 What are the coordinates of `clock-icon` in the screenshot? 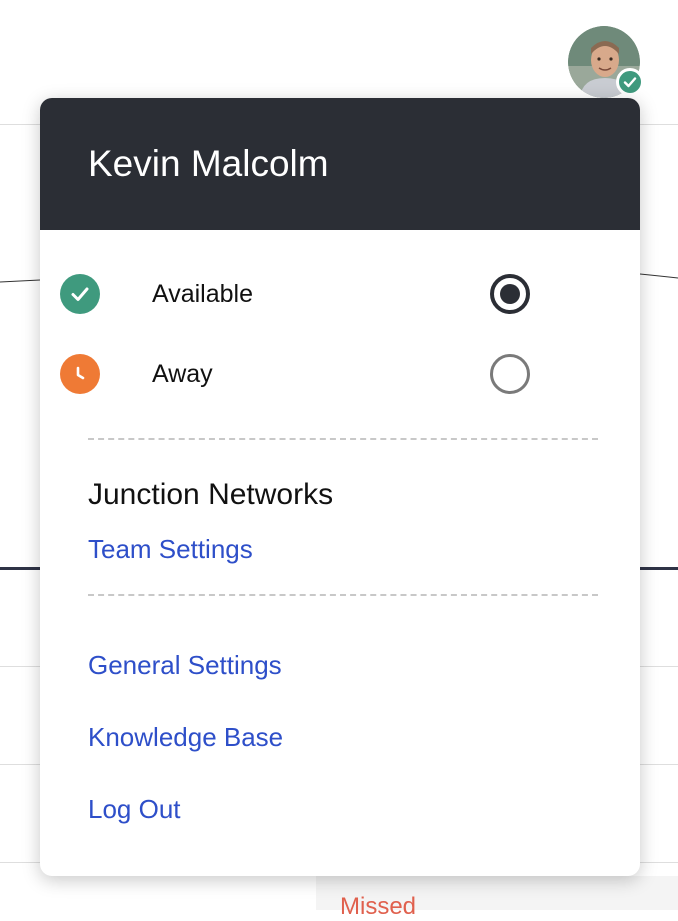 It's located at (80, 374).